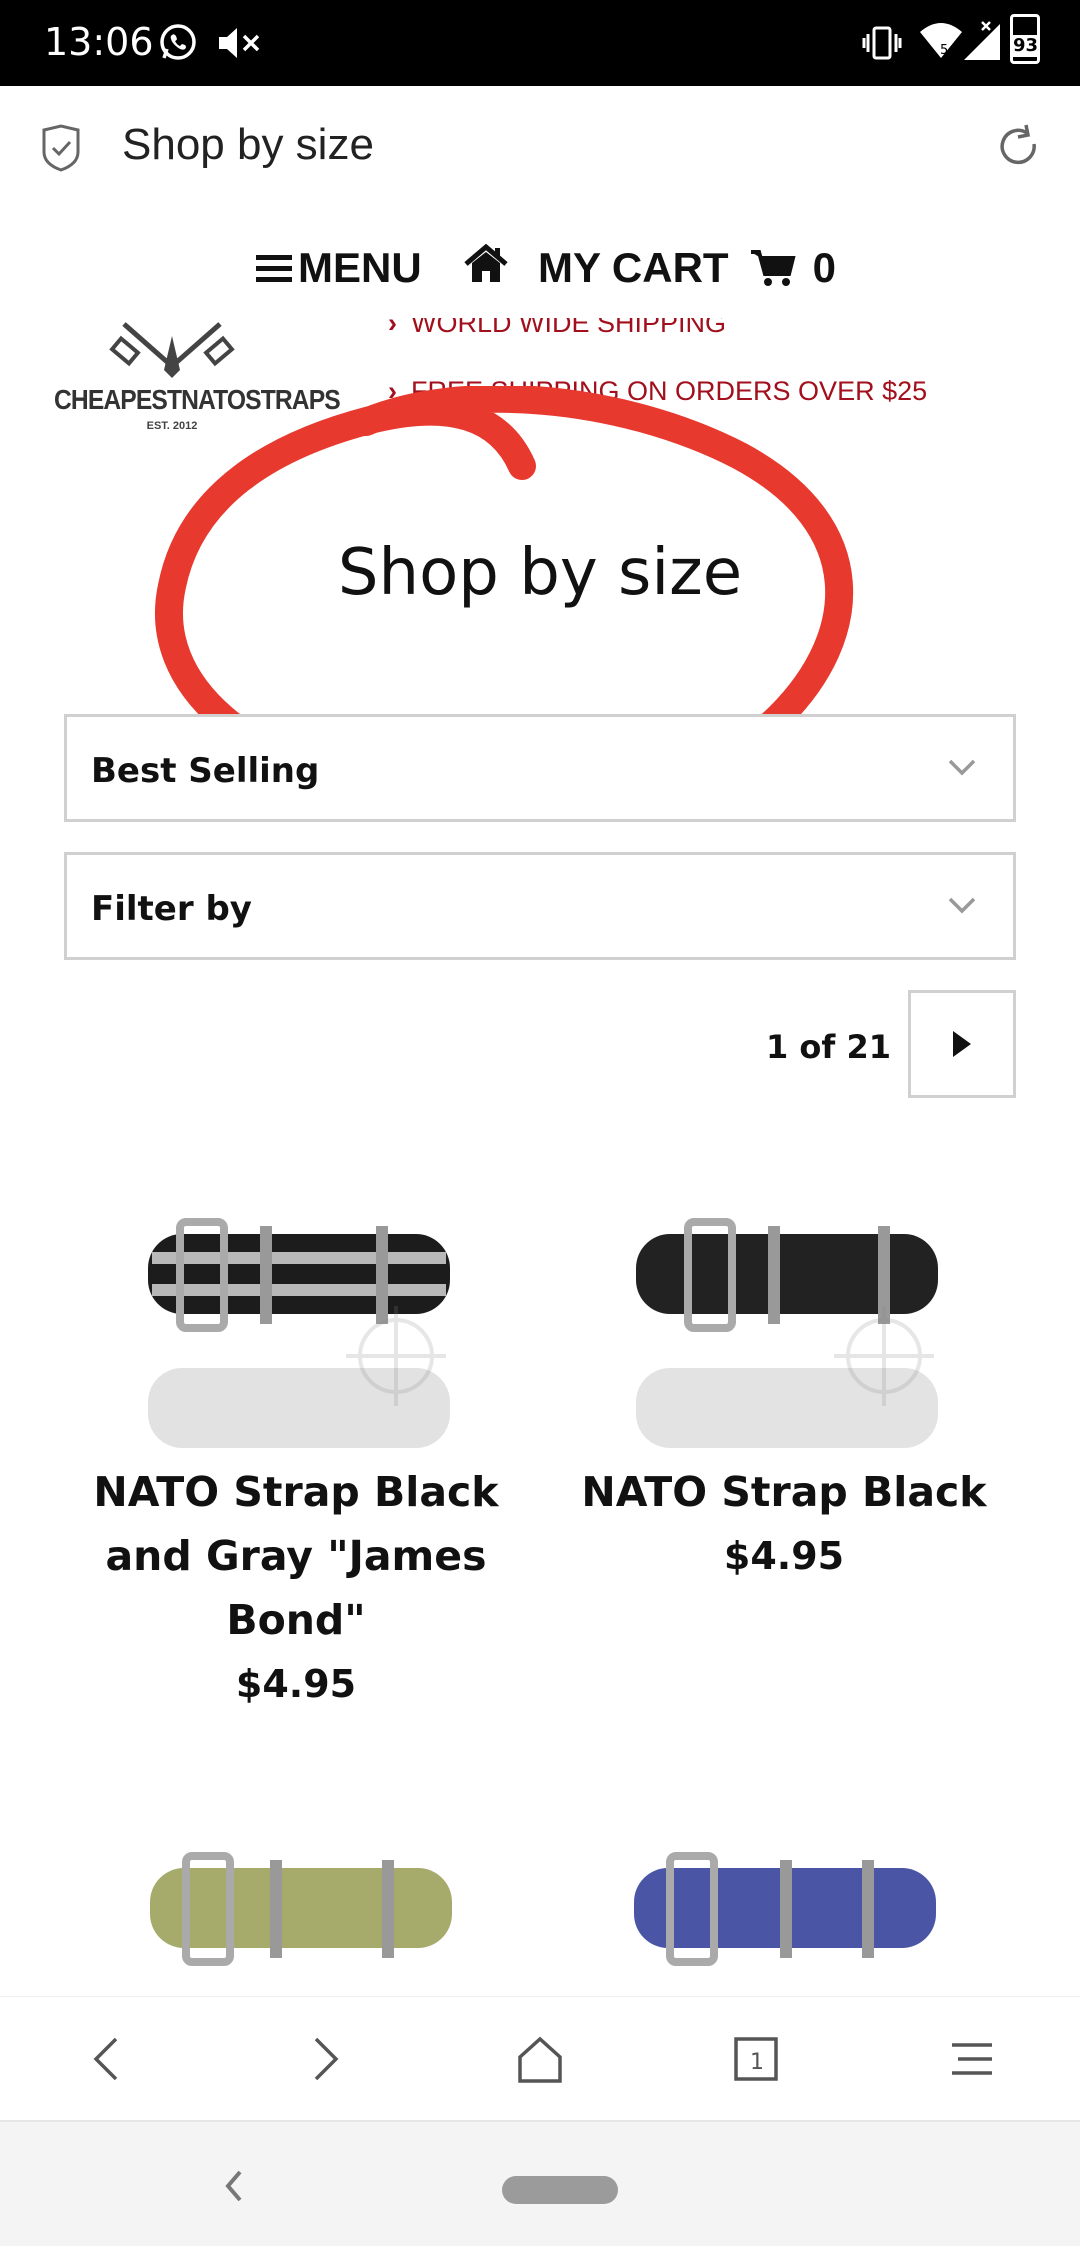 The width and height of the screenshot is (1080, 2246). I want to click on filter-selected: Filter by, so click(171, 909).